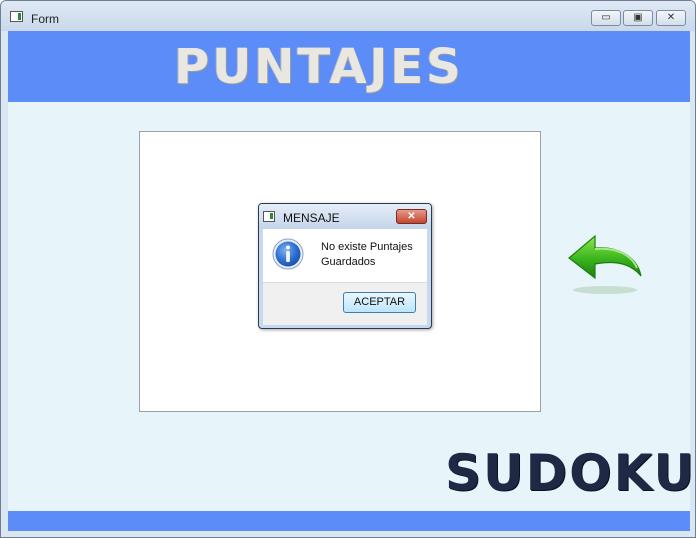 This screenshot has height=538, width=696. Describe the element at coordinates (319, 67) in the screenshot. I see `page-title: PUNTAJES` at that location.